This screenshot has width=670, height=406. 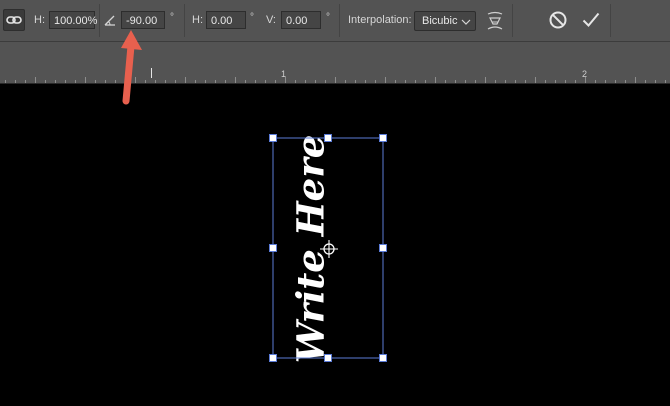 I want to click on link-icon, so click(x=14, y=20).